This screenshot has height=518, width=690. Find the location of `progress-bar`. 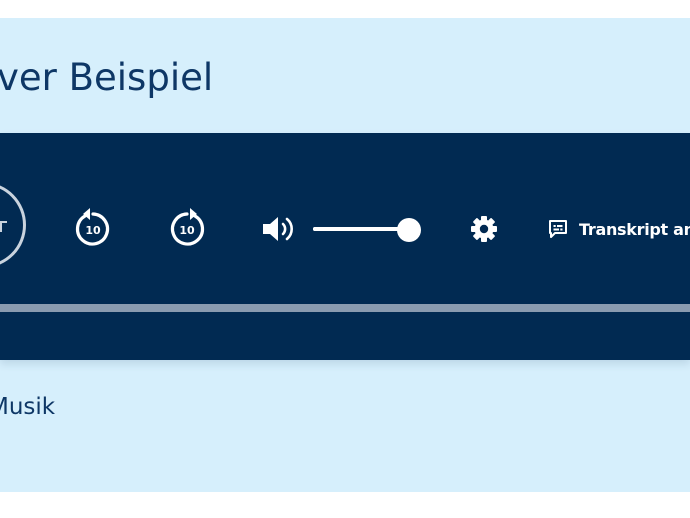

progress-bar is located at coordinates (345, 308).